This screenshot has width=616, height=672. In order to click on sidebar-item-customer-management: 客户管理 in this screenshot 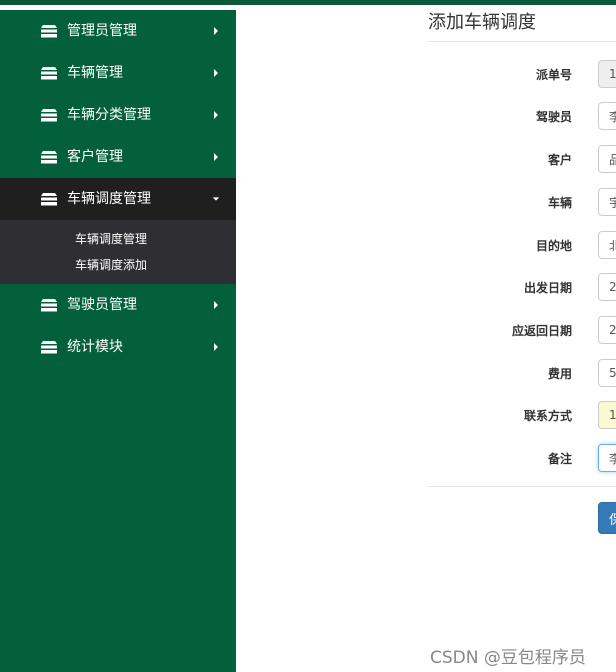, I will do `click(118, 157)`.